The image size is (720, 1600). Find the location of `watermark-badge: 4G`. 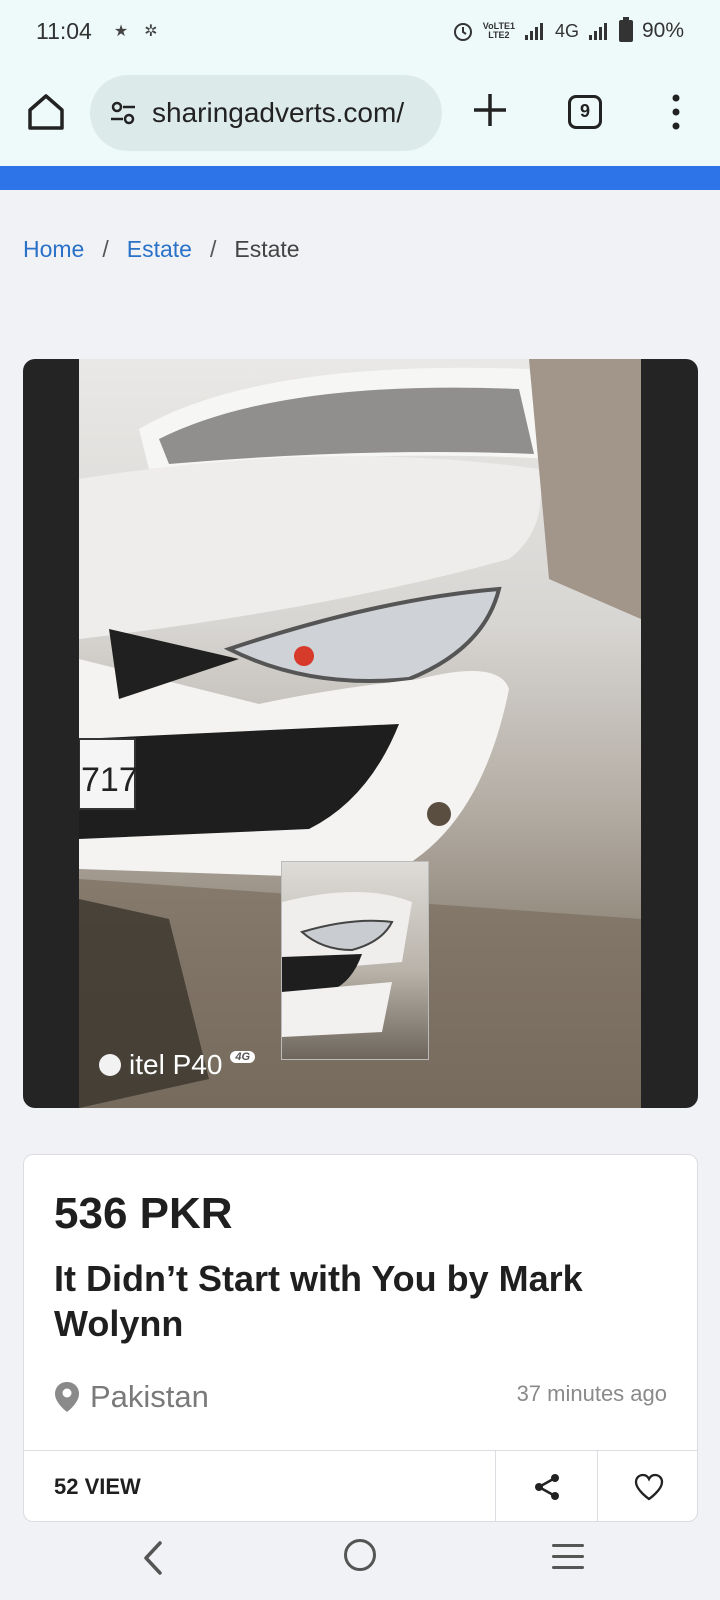

watermark-badge: 4G is located at coordinates (243, 1057).